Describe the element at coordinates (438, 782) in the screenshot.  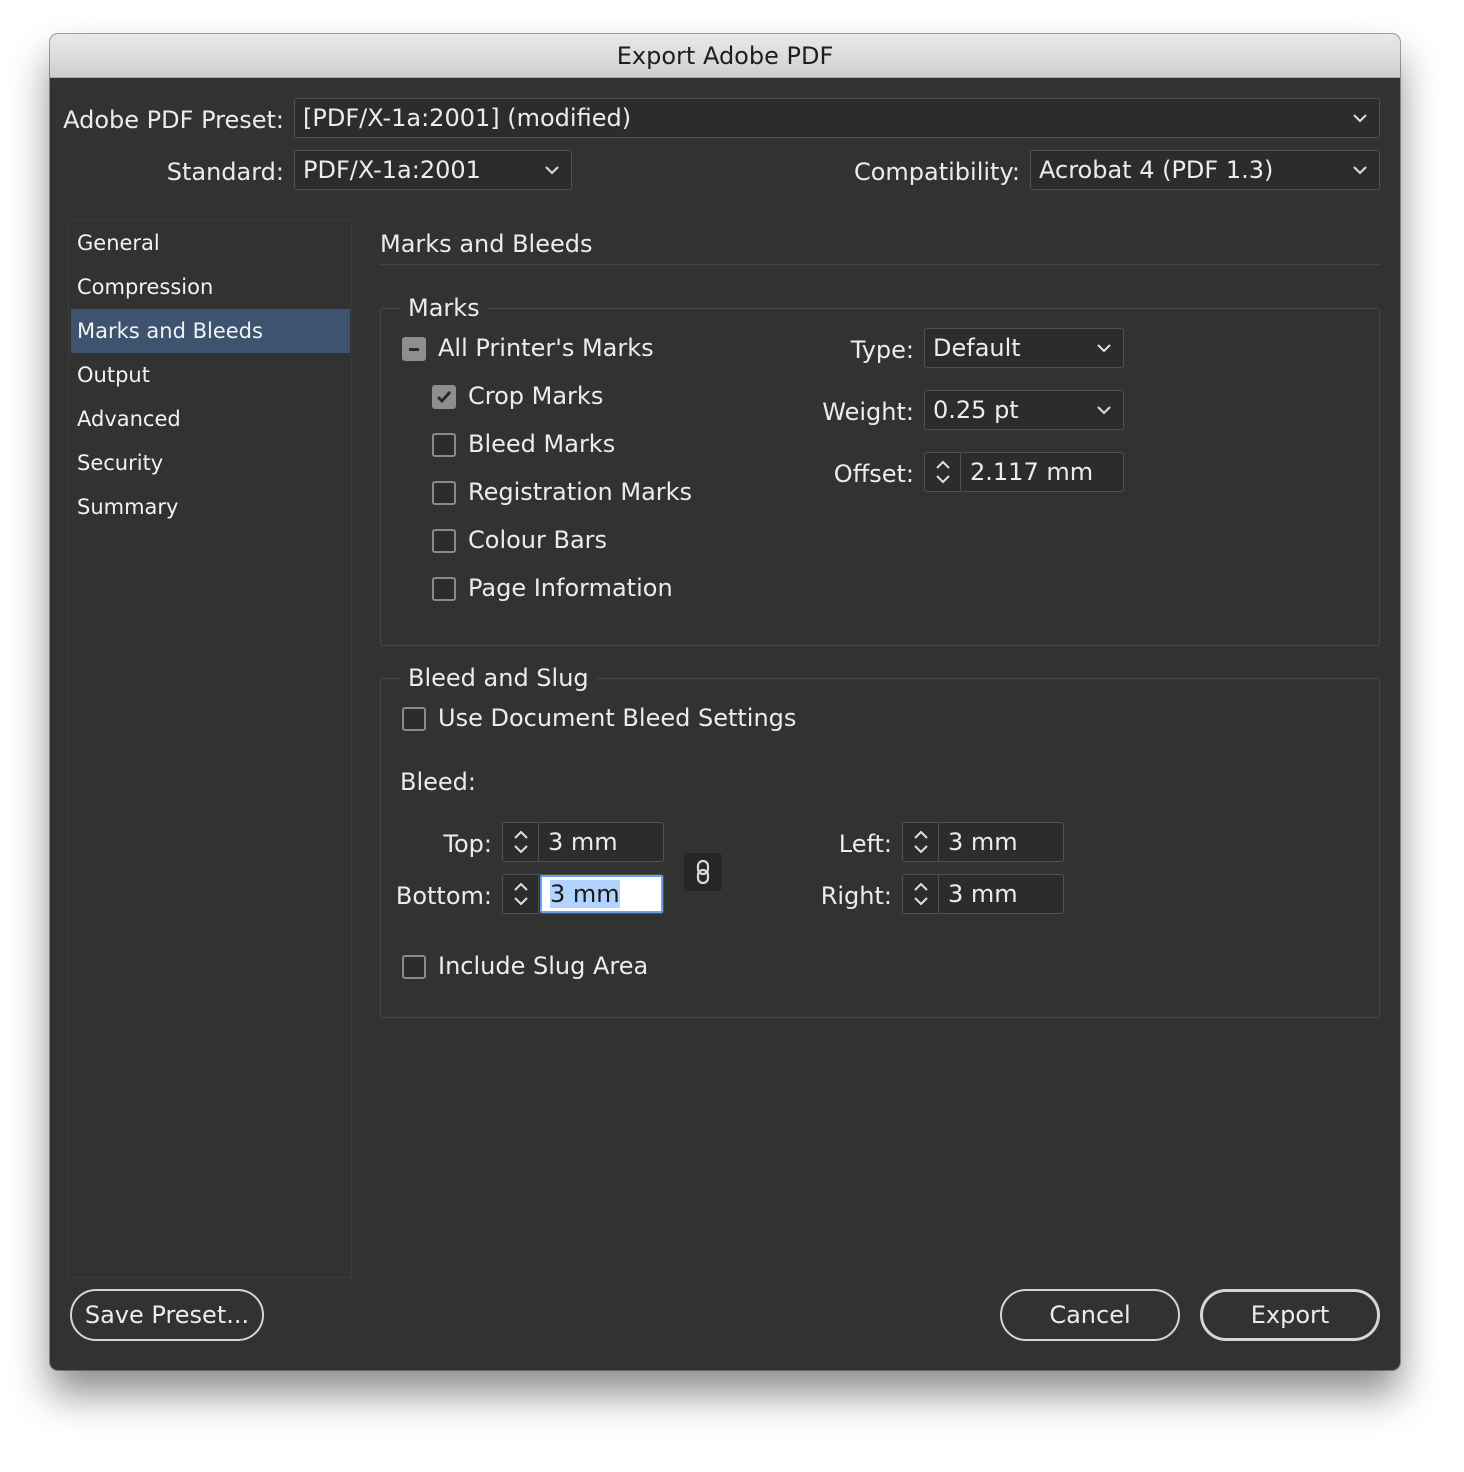
I see `bleed-label: Bleed:` at that location.